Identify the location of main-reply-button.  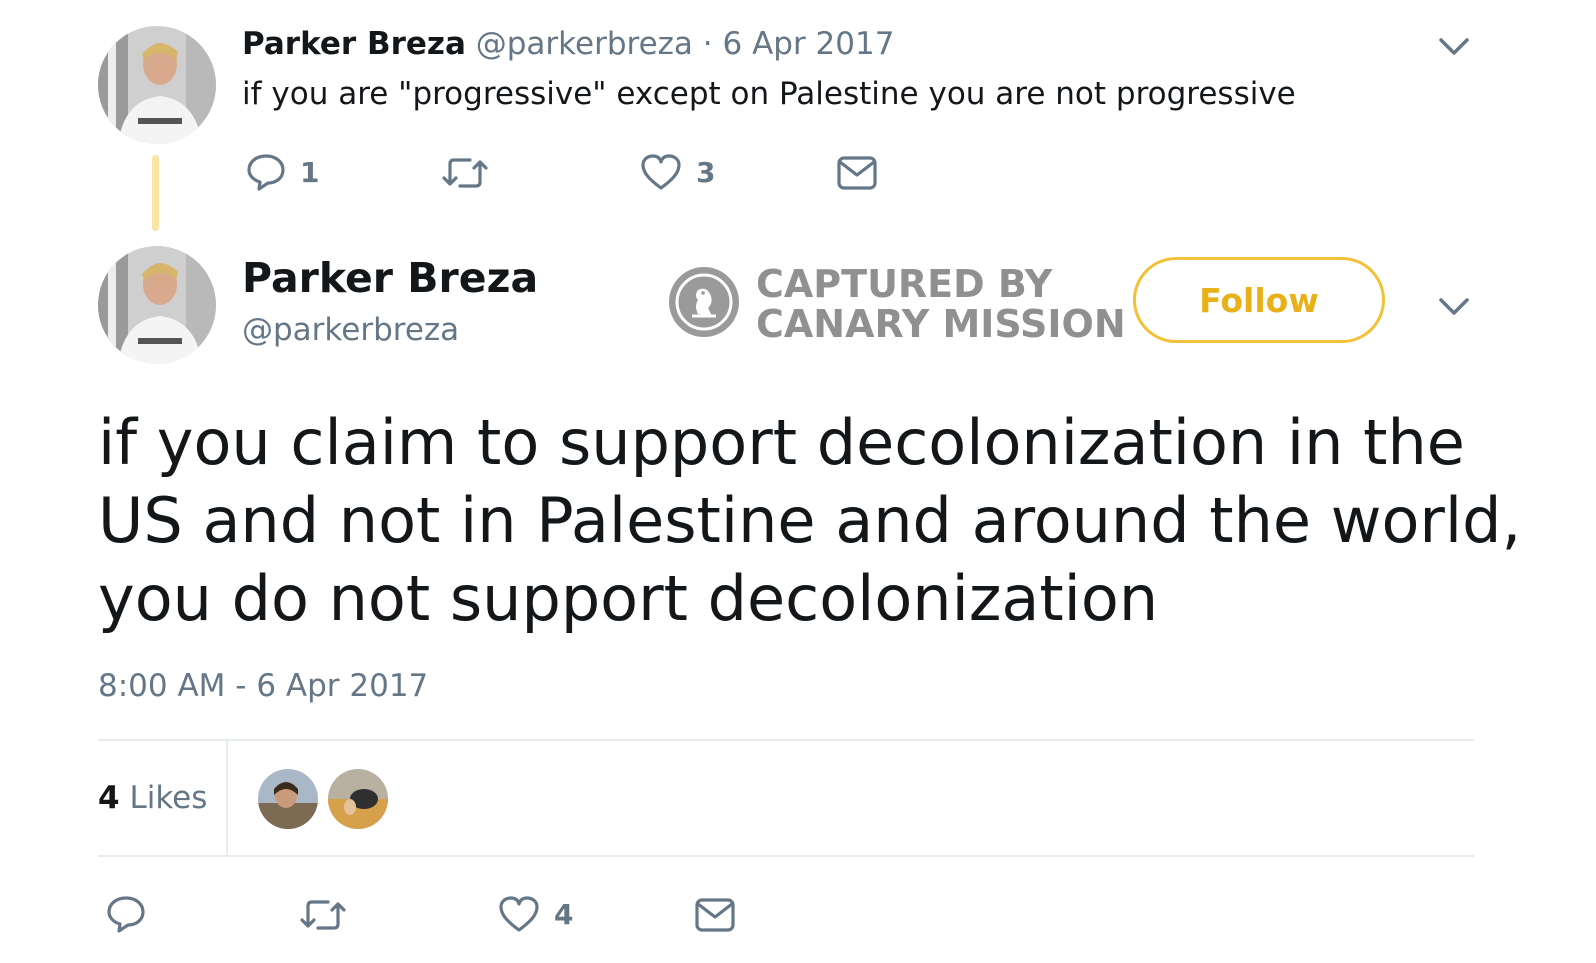
(126, 914).